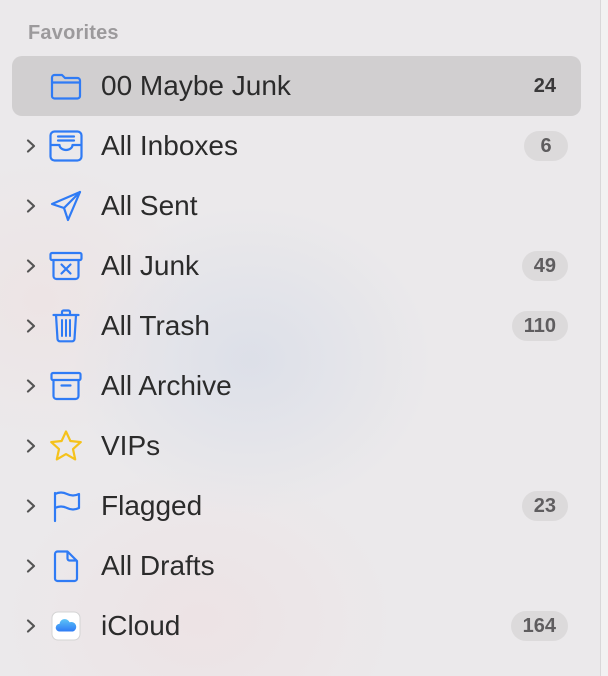 The image size is (608, 676). I want to click on unread-count-badge: 6, so click(546, 146).